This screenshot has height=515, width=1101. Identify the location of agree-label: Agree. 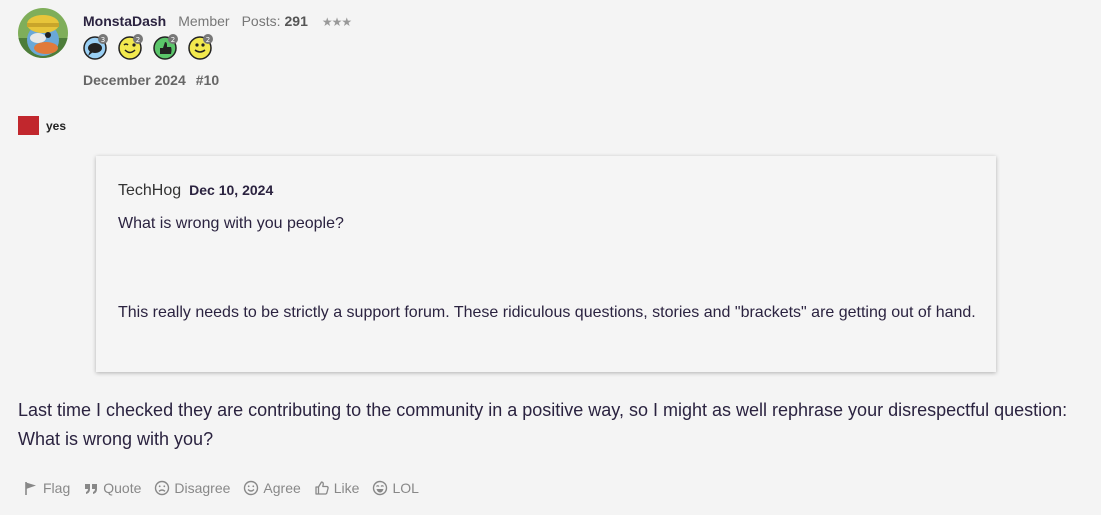
(282, 488).